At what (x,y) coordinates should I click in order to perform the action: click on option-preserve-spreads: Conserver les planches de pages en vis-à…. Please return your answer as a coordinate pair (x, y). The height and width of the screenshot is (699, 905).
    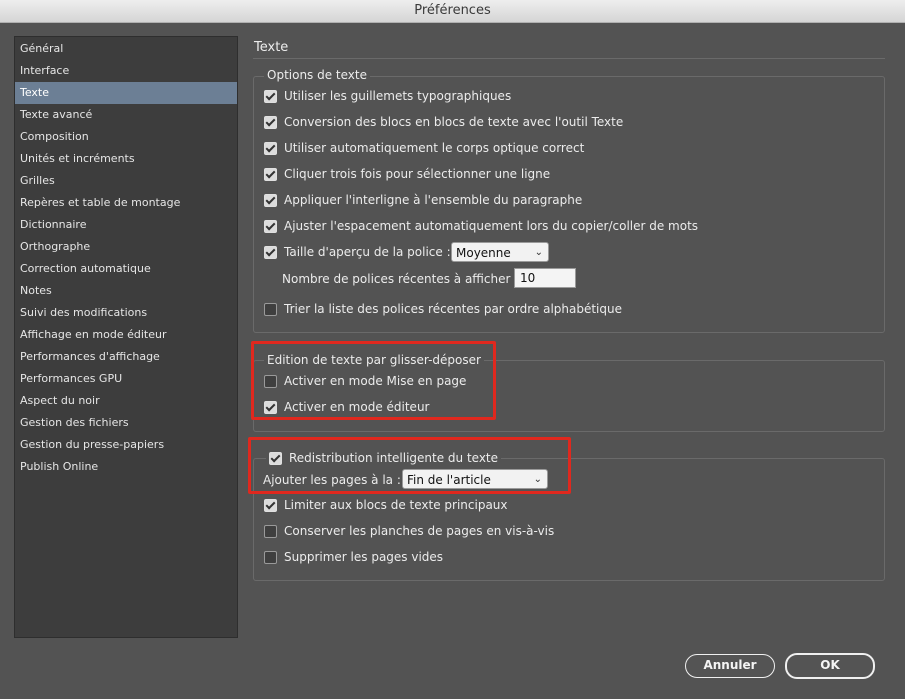
    Looking at the image, I should click on (409, 531).